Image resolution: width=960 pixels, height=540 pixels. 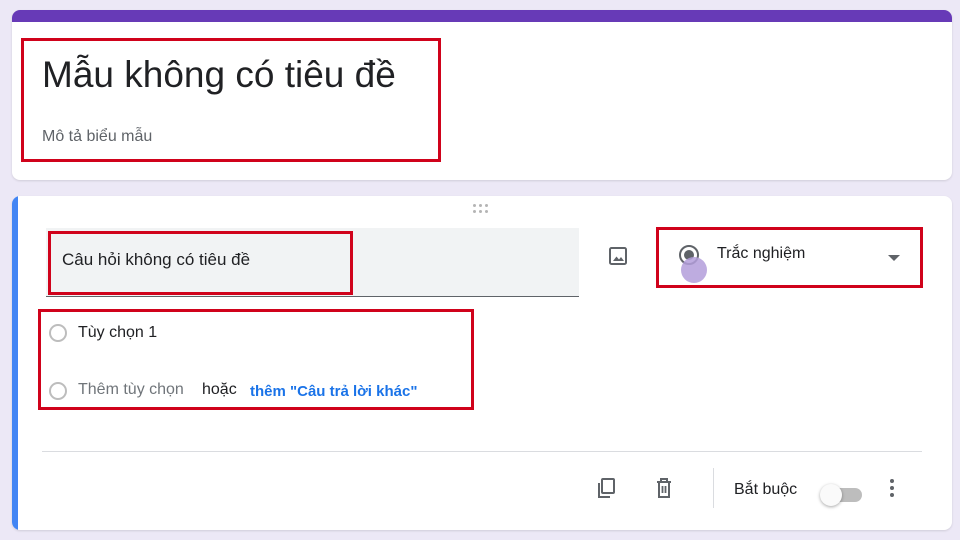 I want to click on toggle-thumb, so click(x=831, y=495).